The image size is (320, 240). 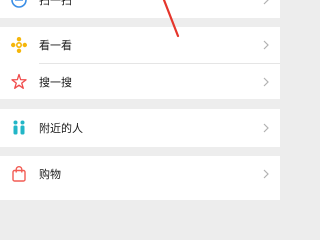 What do you see at coordinates (171, 19) in the screenshot?
I see `annotation-arrow` at bounding box center [171, 19].